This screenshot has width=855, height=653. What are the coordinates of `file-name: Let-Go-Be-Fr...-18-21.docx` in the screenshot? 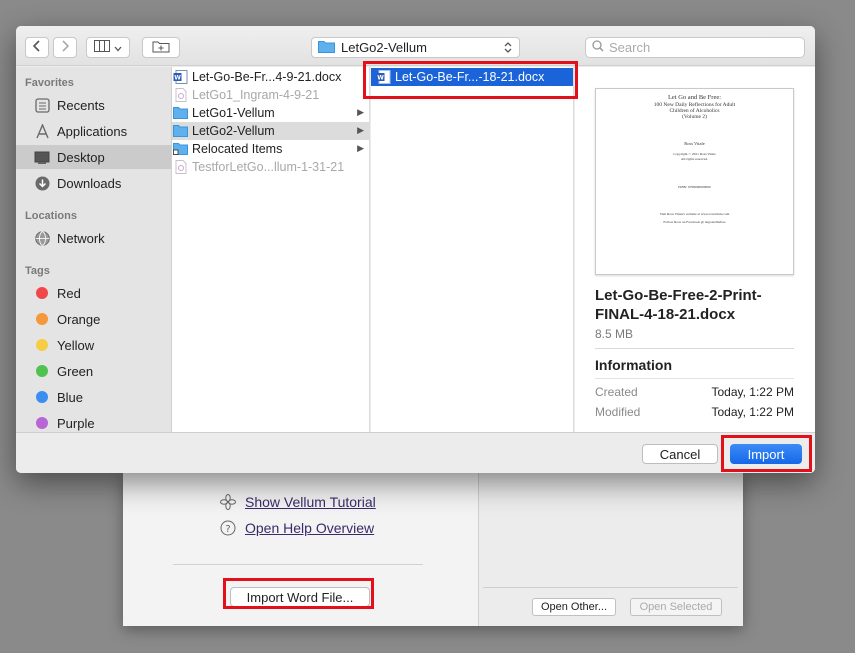 It's located at (470, 77).